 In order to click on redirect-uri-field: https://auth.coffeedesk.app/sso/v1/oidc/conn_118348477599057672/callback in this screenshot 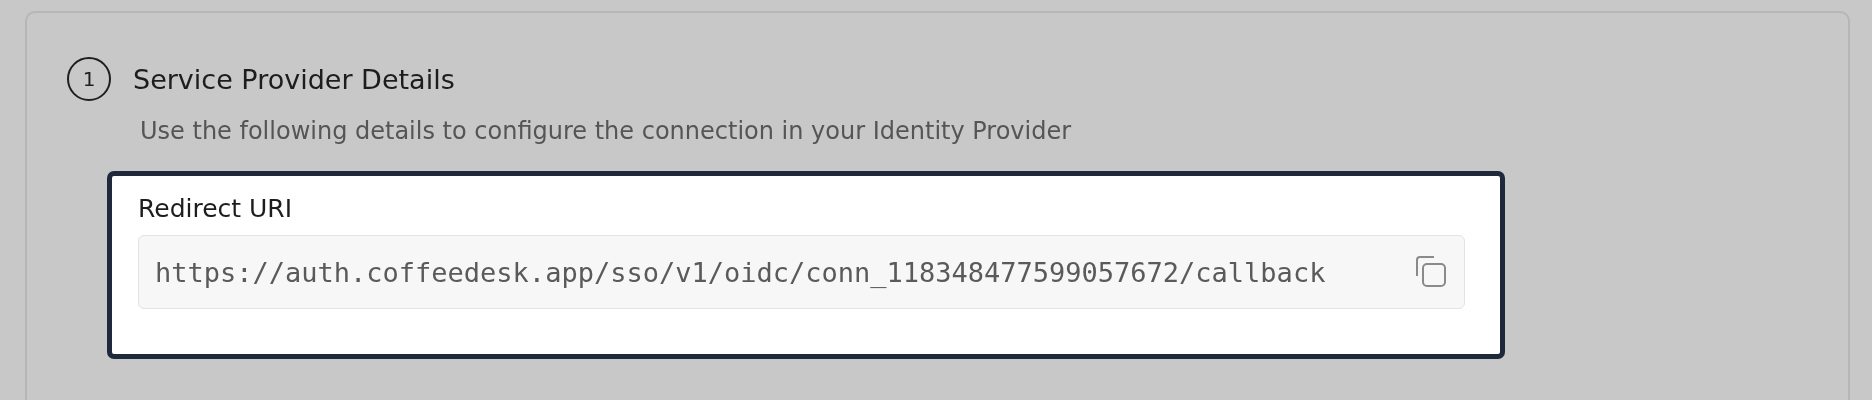, I will do `click(801, 272)`.